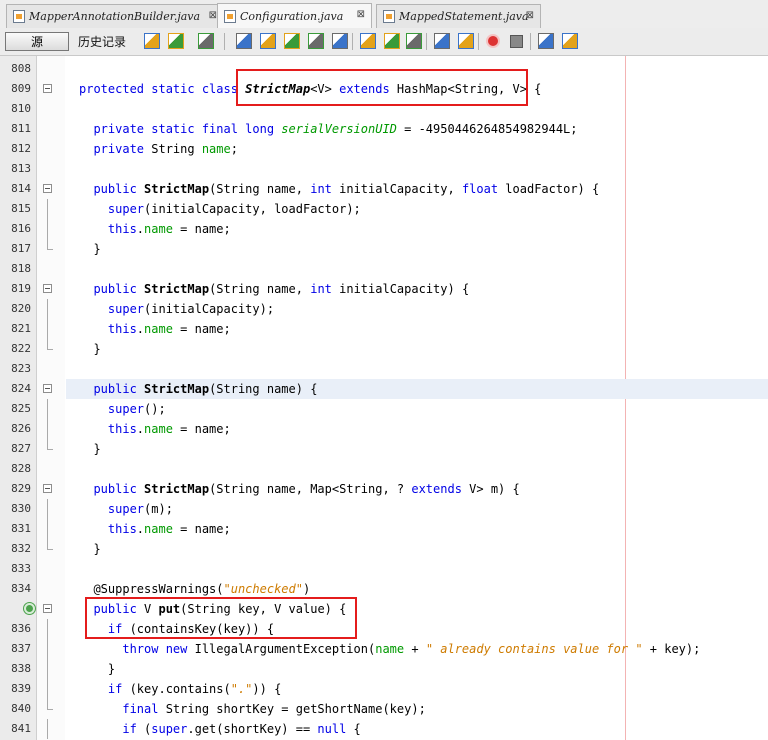  I want to click on override-marker-icon, so click(29, 608).